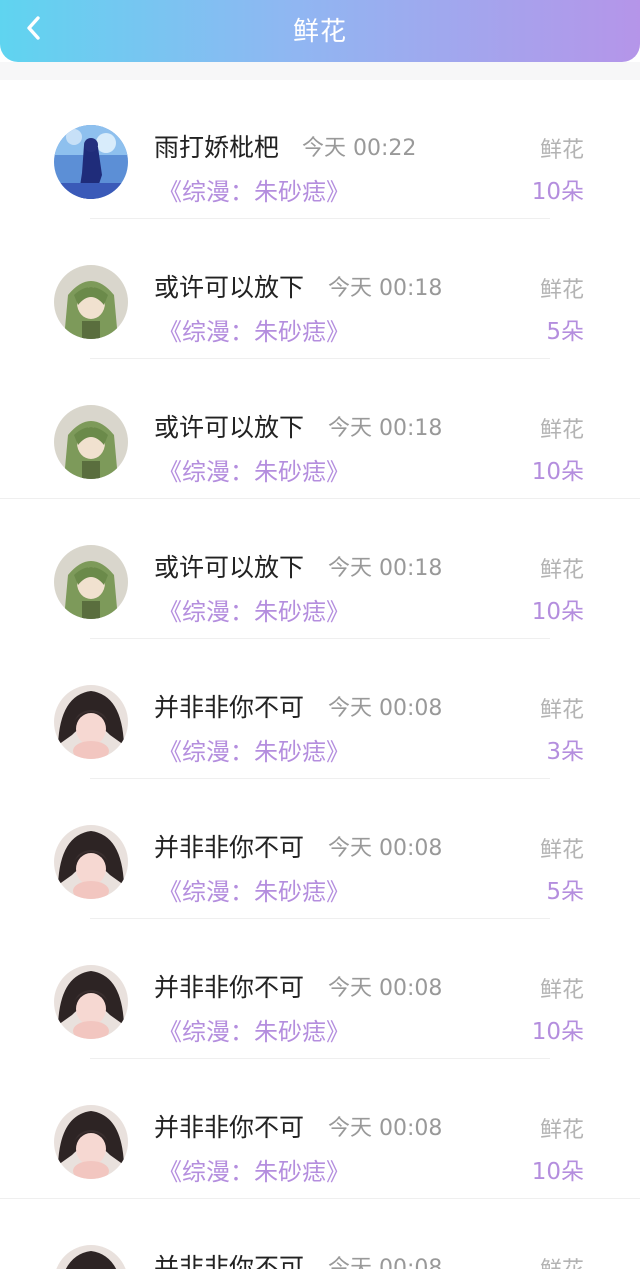 This screenshot has width=640, height=1269. Describe the element at coordinates (320, 290) in the screenshot. I see `gift-record-item: 或许可以放下 今天 00:18 《综漫：朱砂痣》 鲜花 5朵` at that location.